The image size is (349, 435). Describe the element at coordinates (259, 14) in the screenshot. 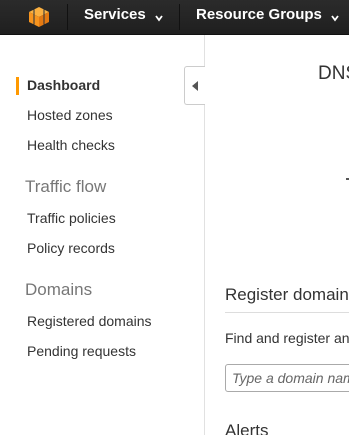

I see `resource-groups-menu-label: Resource Groups` at that location.